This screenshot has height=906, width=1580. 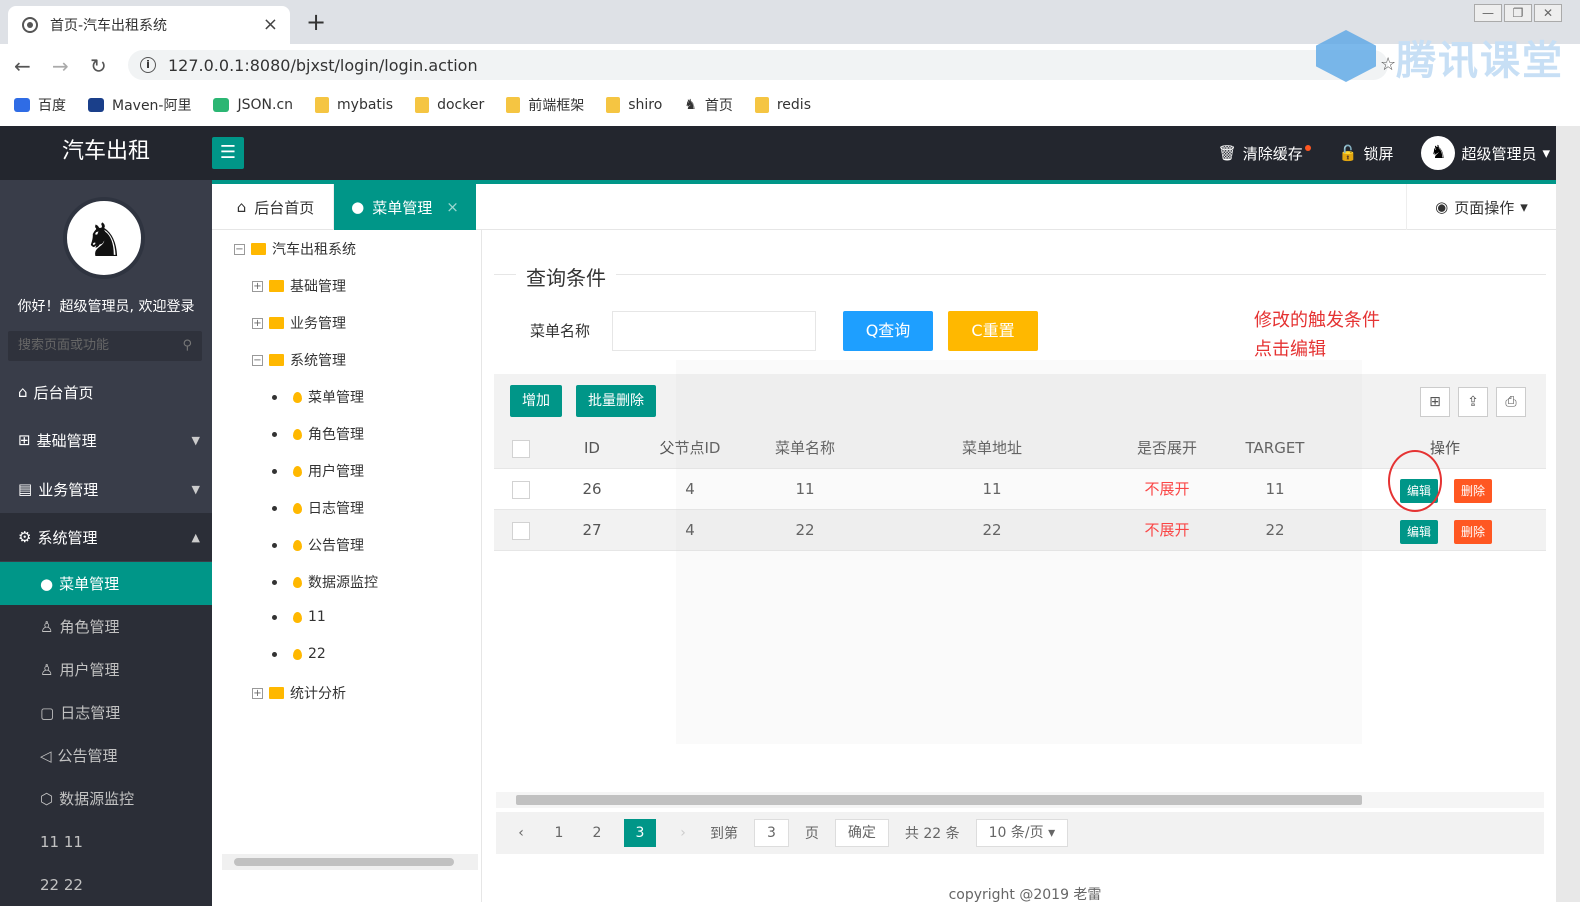 I want to click on tab-home: ⌂ 后台首页, so click(x=276, y=207).